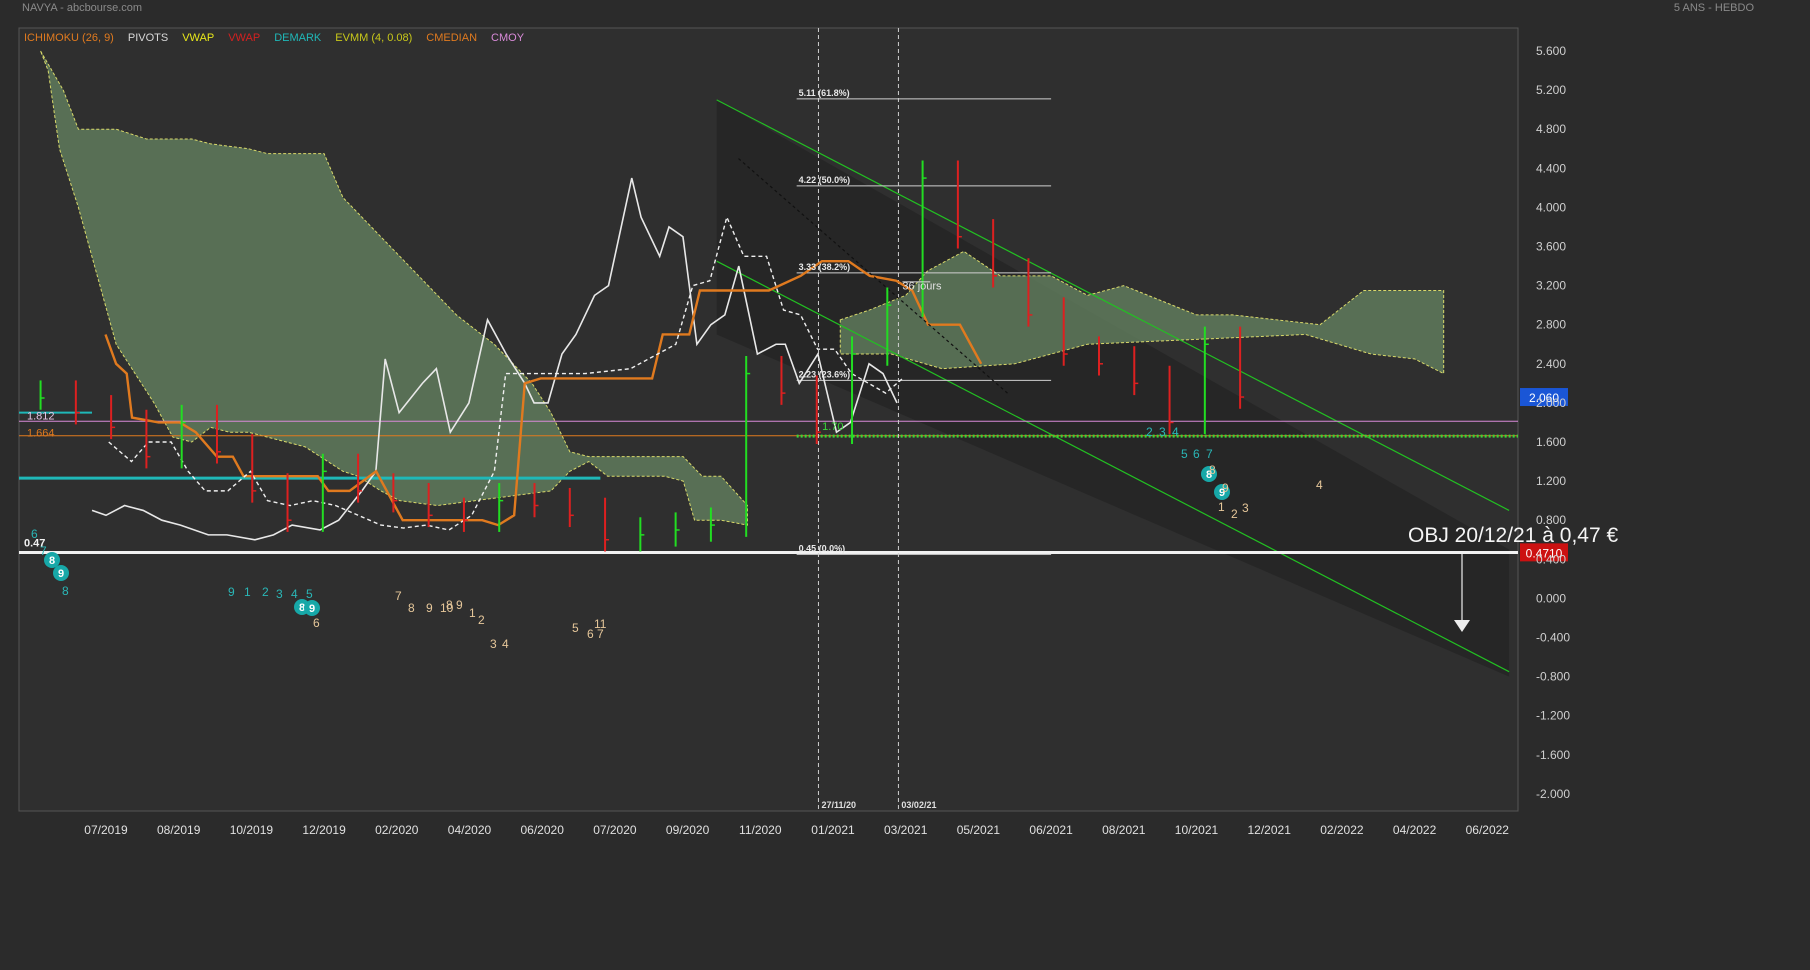  I want to click on x-tick-label: 10/2021, so click(1197, 830).